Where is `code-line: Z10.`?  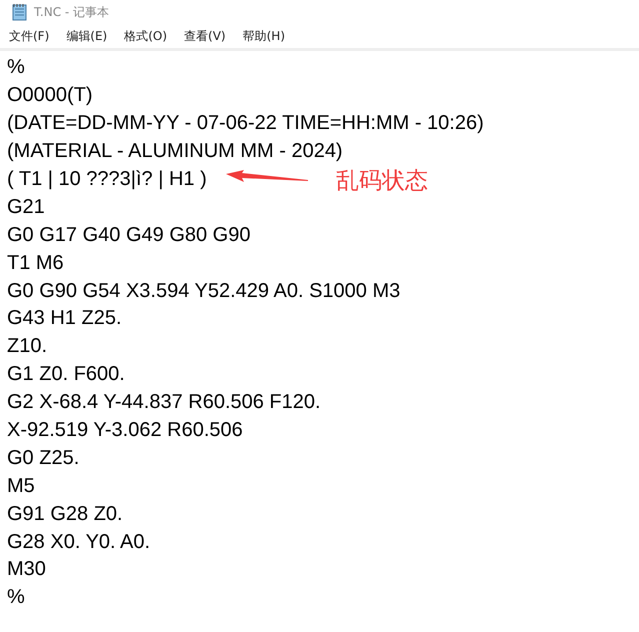
code-line: Z10. is located at coordinates (27, 346).